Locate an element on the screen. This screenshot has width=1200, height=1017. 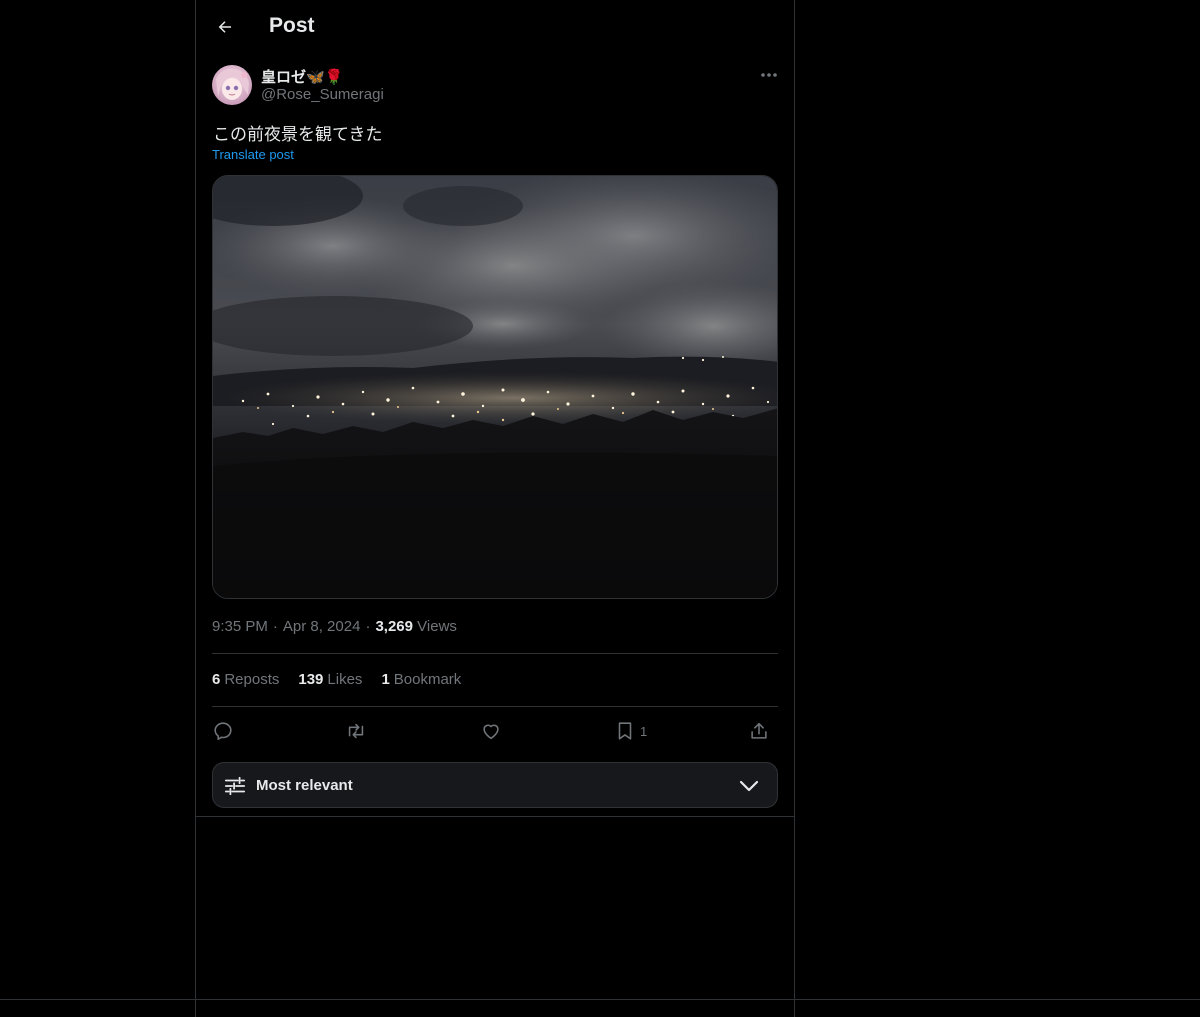
reply-icon is located at coordinates (223, 731).